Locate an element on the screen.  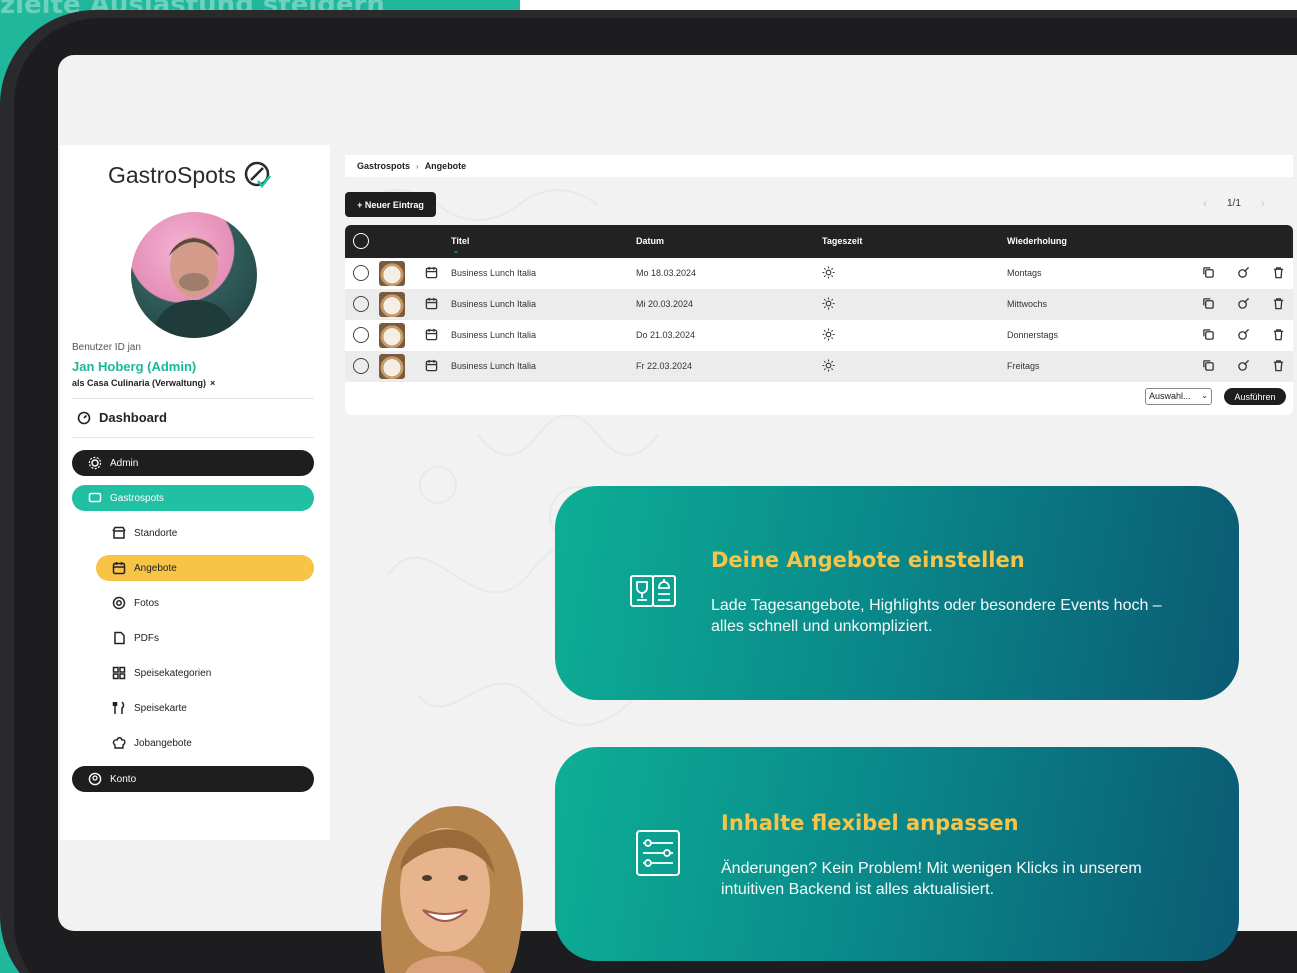
row-date: Fr 22.03.2024 is located at coordinates (664, 366).